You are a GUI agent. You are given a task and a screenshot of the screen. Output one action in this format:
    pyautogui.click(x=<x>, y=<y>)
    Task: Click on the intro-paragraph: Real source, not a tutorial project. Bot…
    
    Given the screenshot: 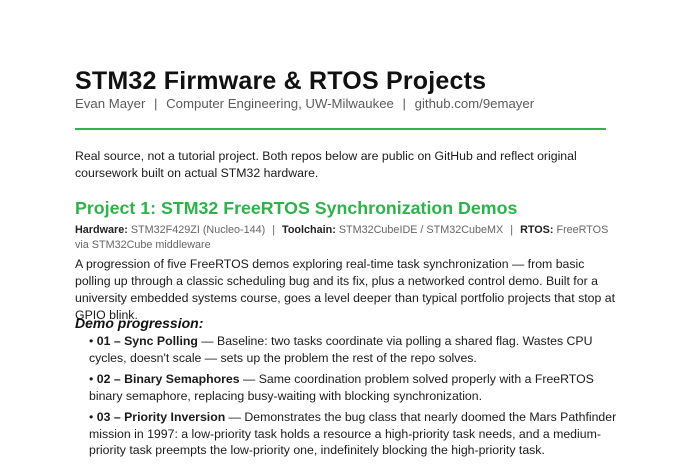 What is the action you would take?
    pyautogui.click(x=326, y=164)
    